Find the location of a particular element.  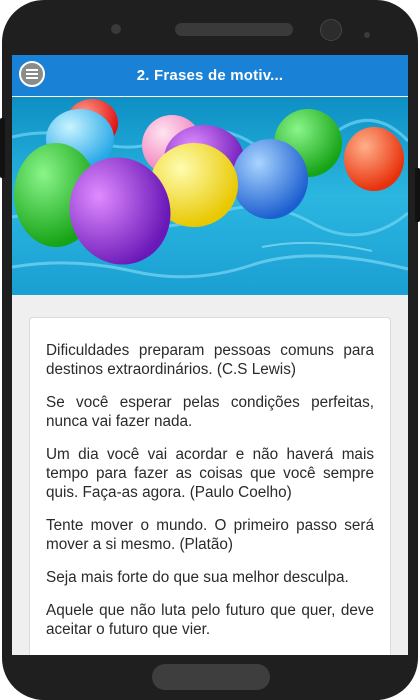

hamburger-menu-icon is located at coordinates (32, 74).